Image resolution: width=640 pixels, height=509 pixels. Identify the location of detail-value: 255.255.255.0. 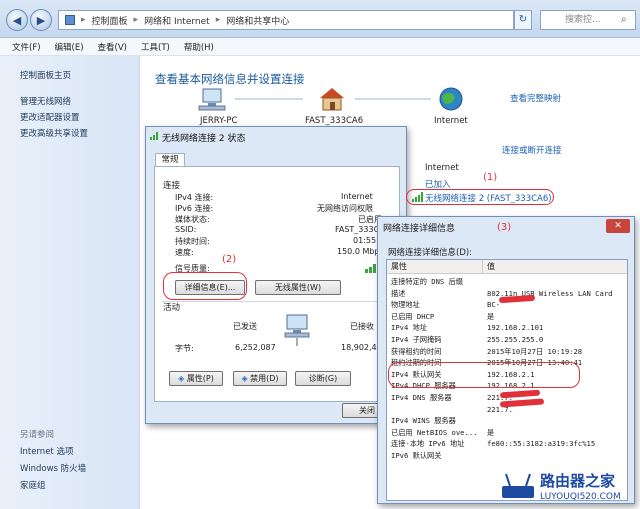
(515, 339).